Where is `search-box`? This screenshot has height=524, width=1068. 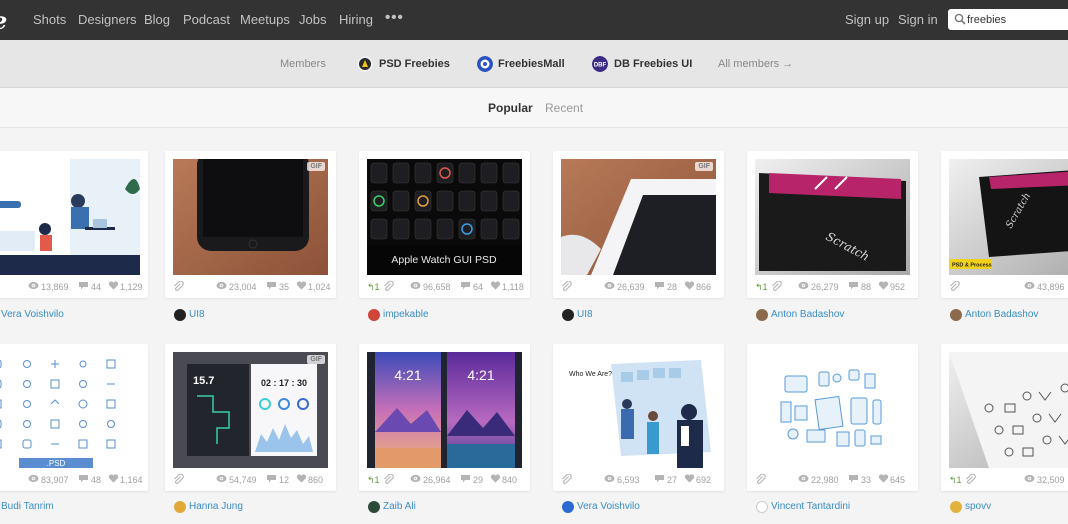 search-box is located at coordinates (1008, 19).